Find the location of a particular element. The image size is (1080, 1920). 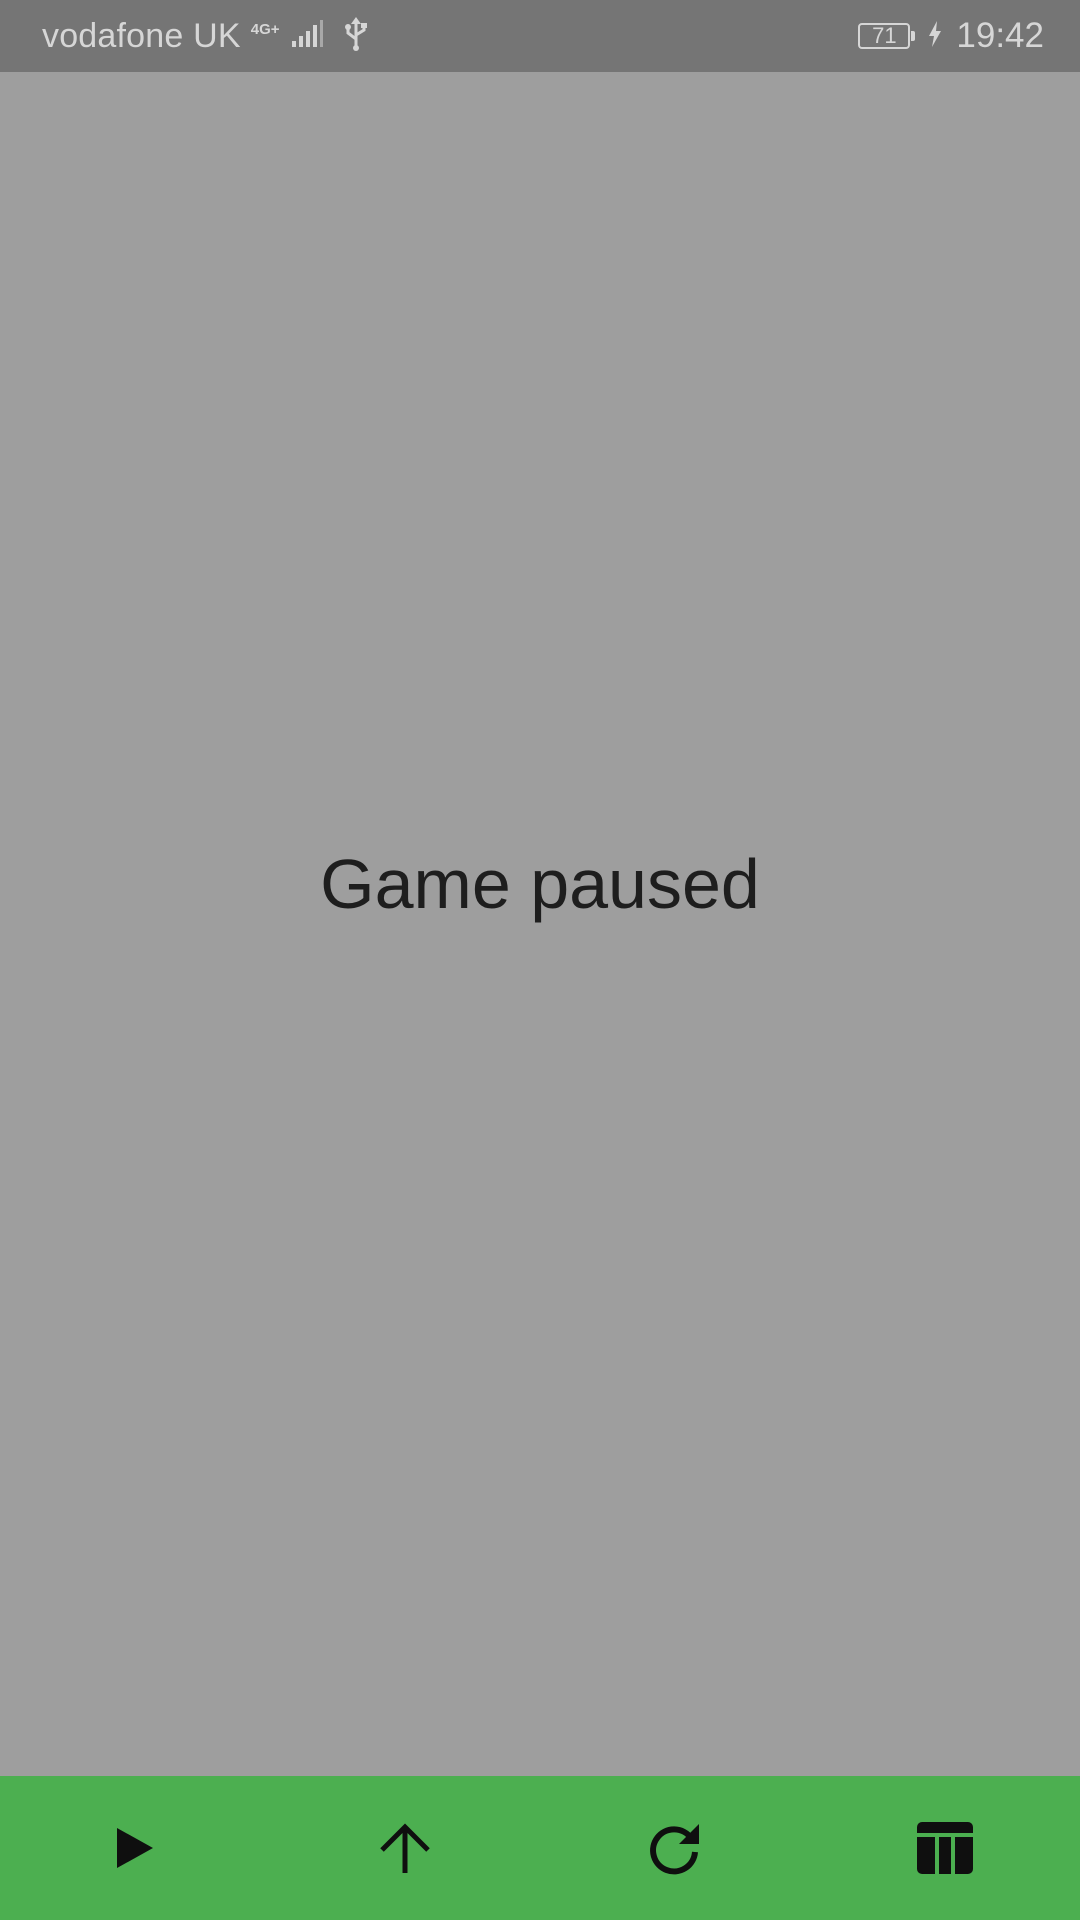

signal-icon is located at coordinates (307, 36).